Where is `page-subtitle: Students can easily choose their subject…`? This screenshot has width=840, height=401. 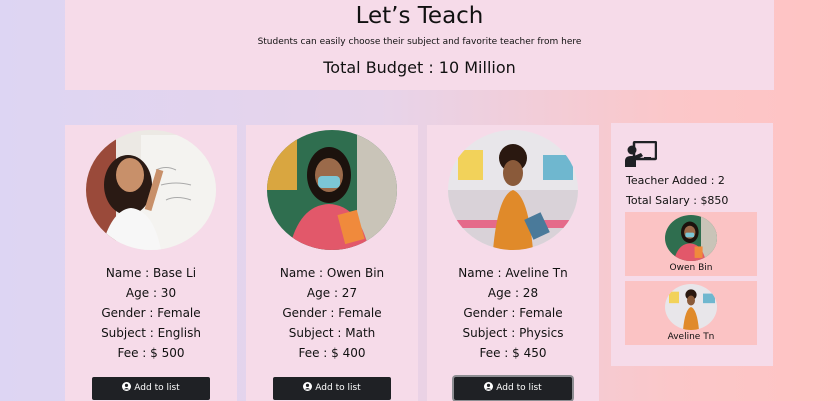
page-subtitle: Students can easily choose their subject… is located at coordinates (419, 42).